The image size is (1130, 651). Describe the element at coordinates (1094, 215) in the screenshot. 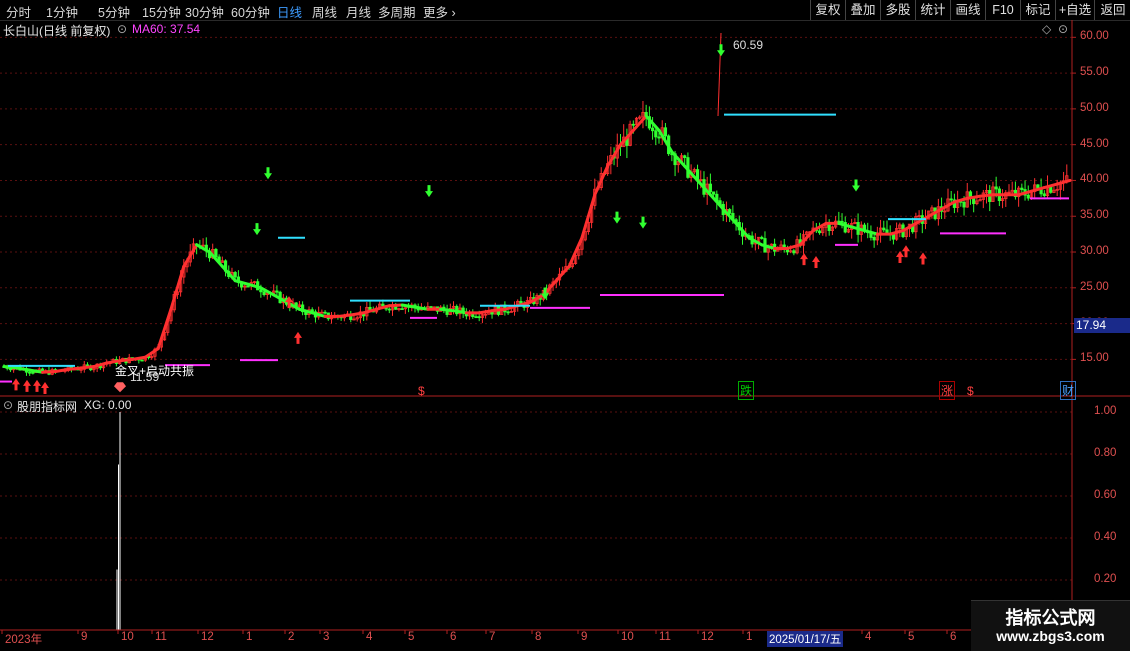

I see `price-tick-label: 35.00` at that location.